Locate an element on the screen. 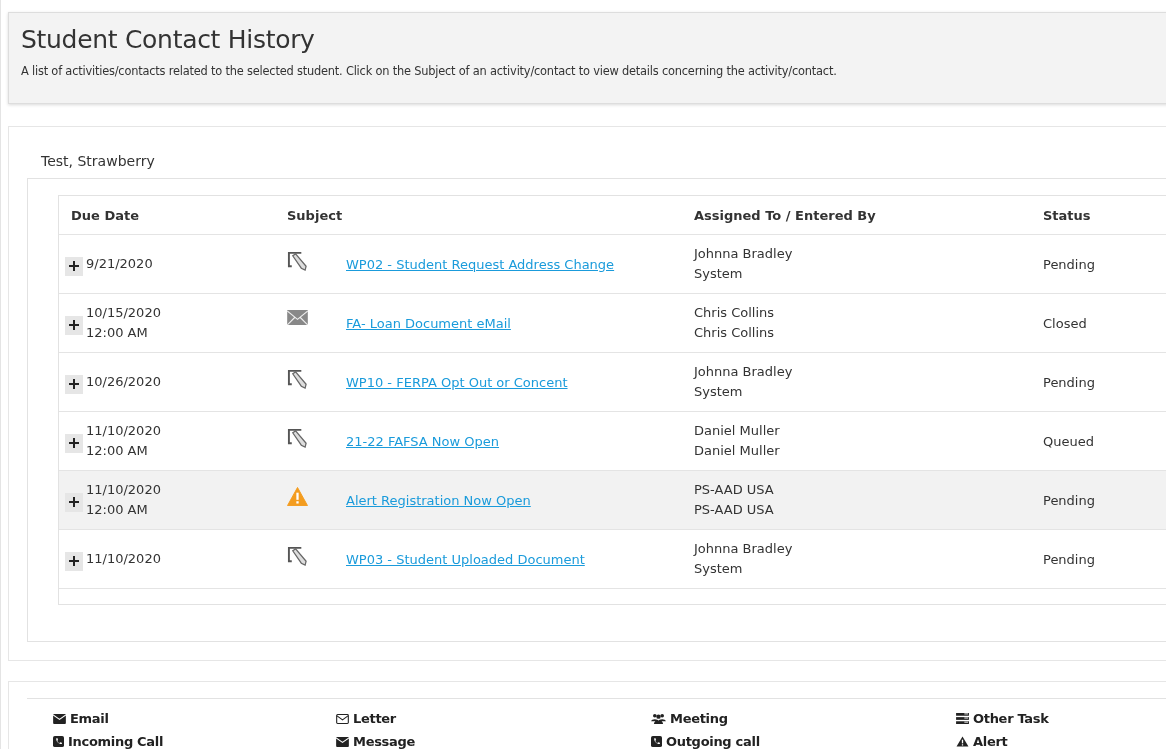  table-row: 10/26/2020 WP10 - FERPA Opt Out or Concent Johnna Bradley System Pending is located at coordinates (612, 382).